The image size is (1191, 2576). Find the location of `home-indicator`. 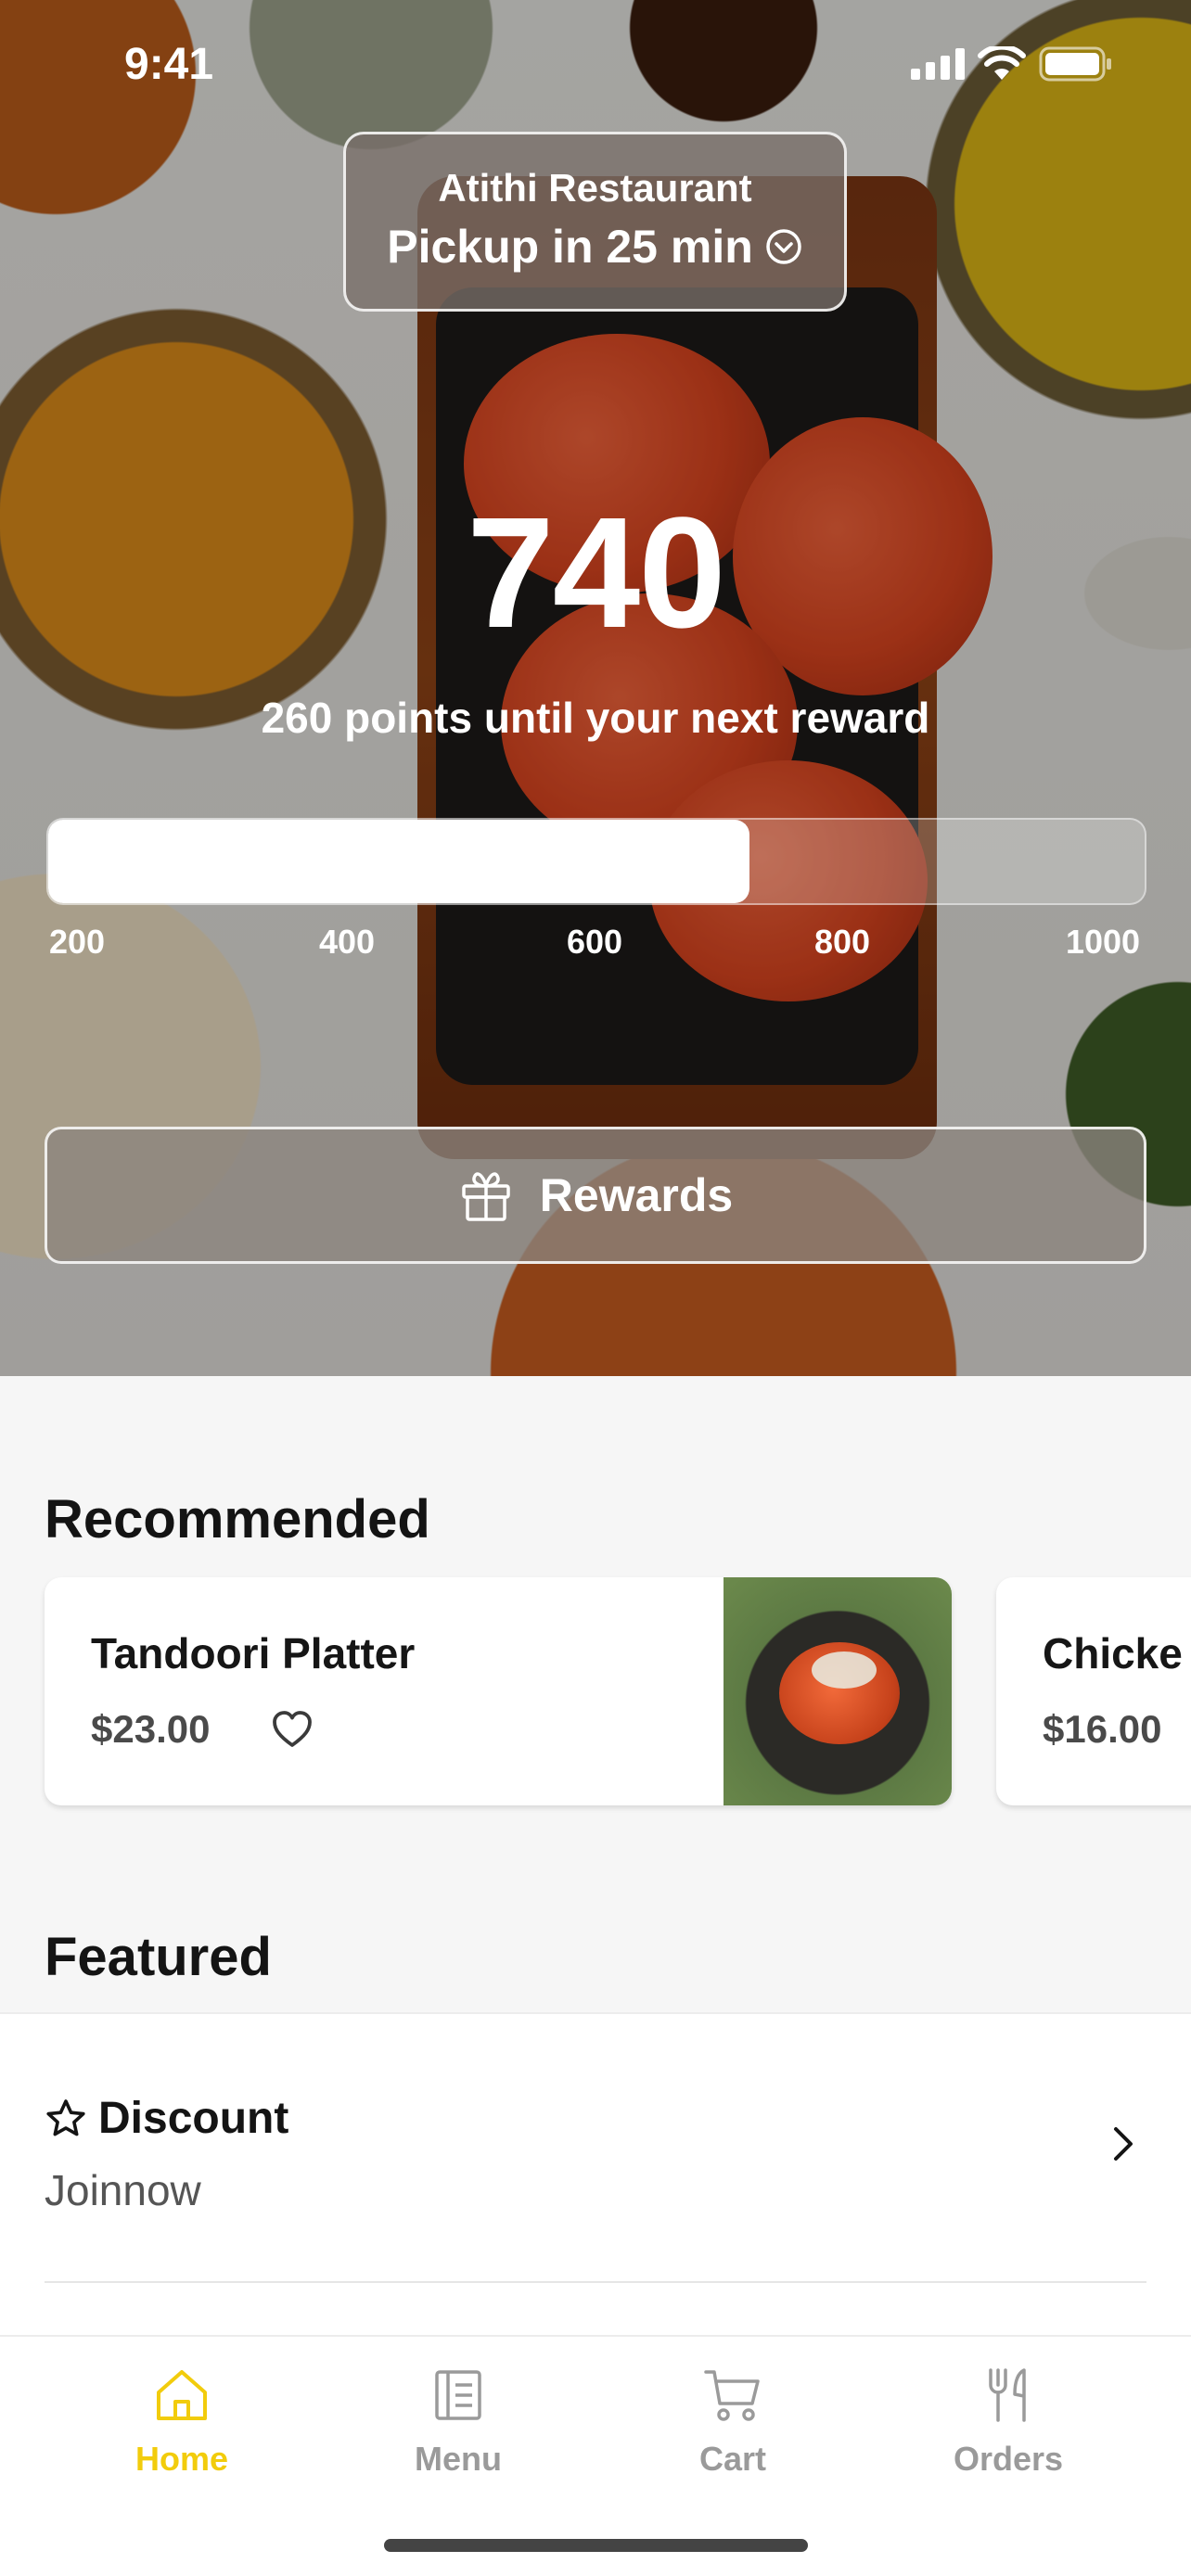

home-indicator is located at coordinates (596, 2545).